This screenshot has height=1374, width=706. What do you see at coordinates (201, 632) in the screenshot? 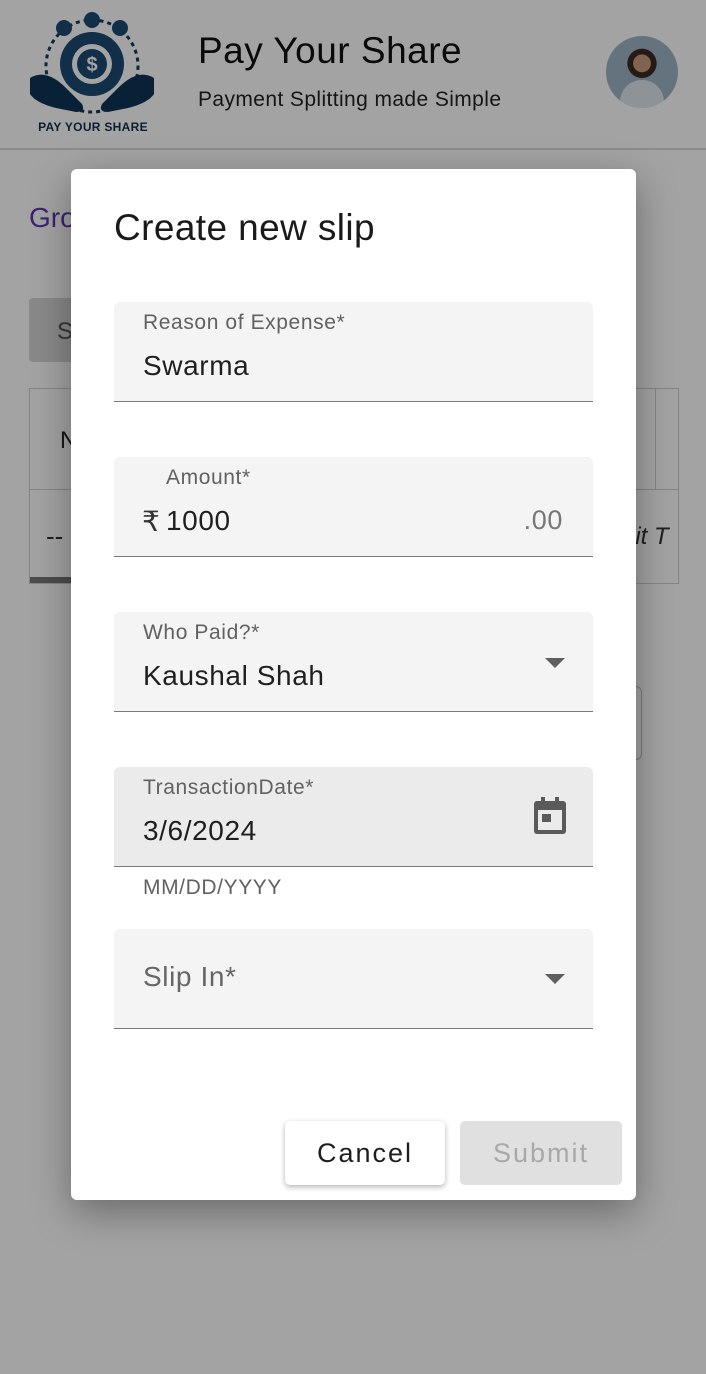
I see `field-label: Who Paid?*` at bounding box center [201, 632].